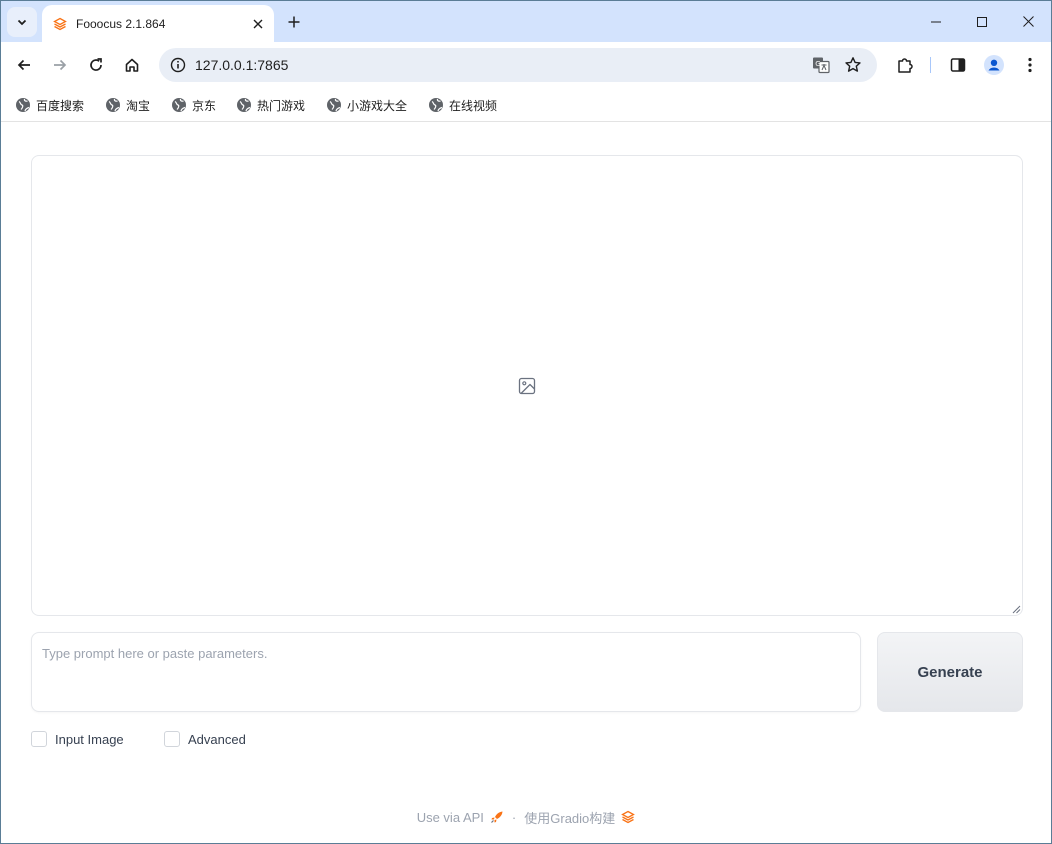  What do you see at coordinates (281, 105) in the screenshot?
I see `bookmark-label: 热门游戏` at bounding box center [281, 105].